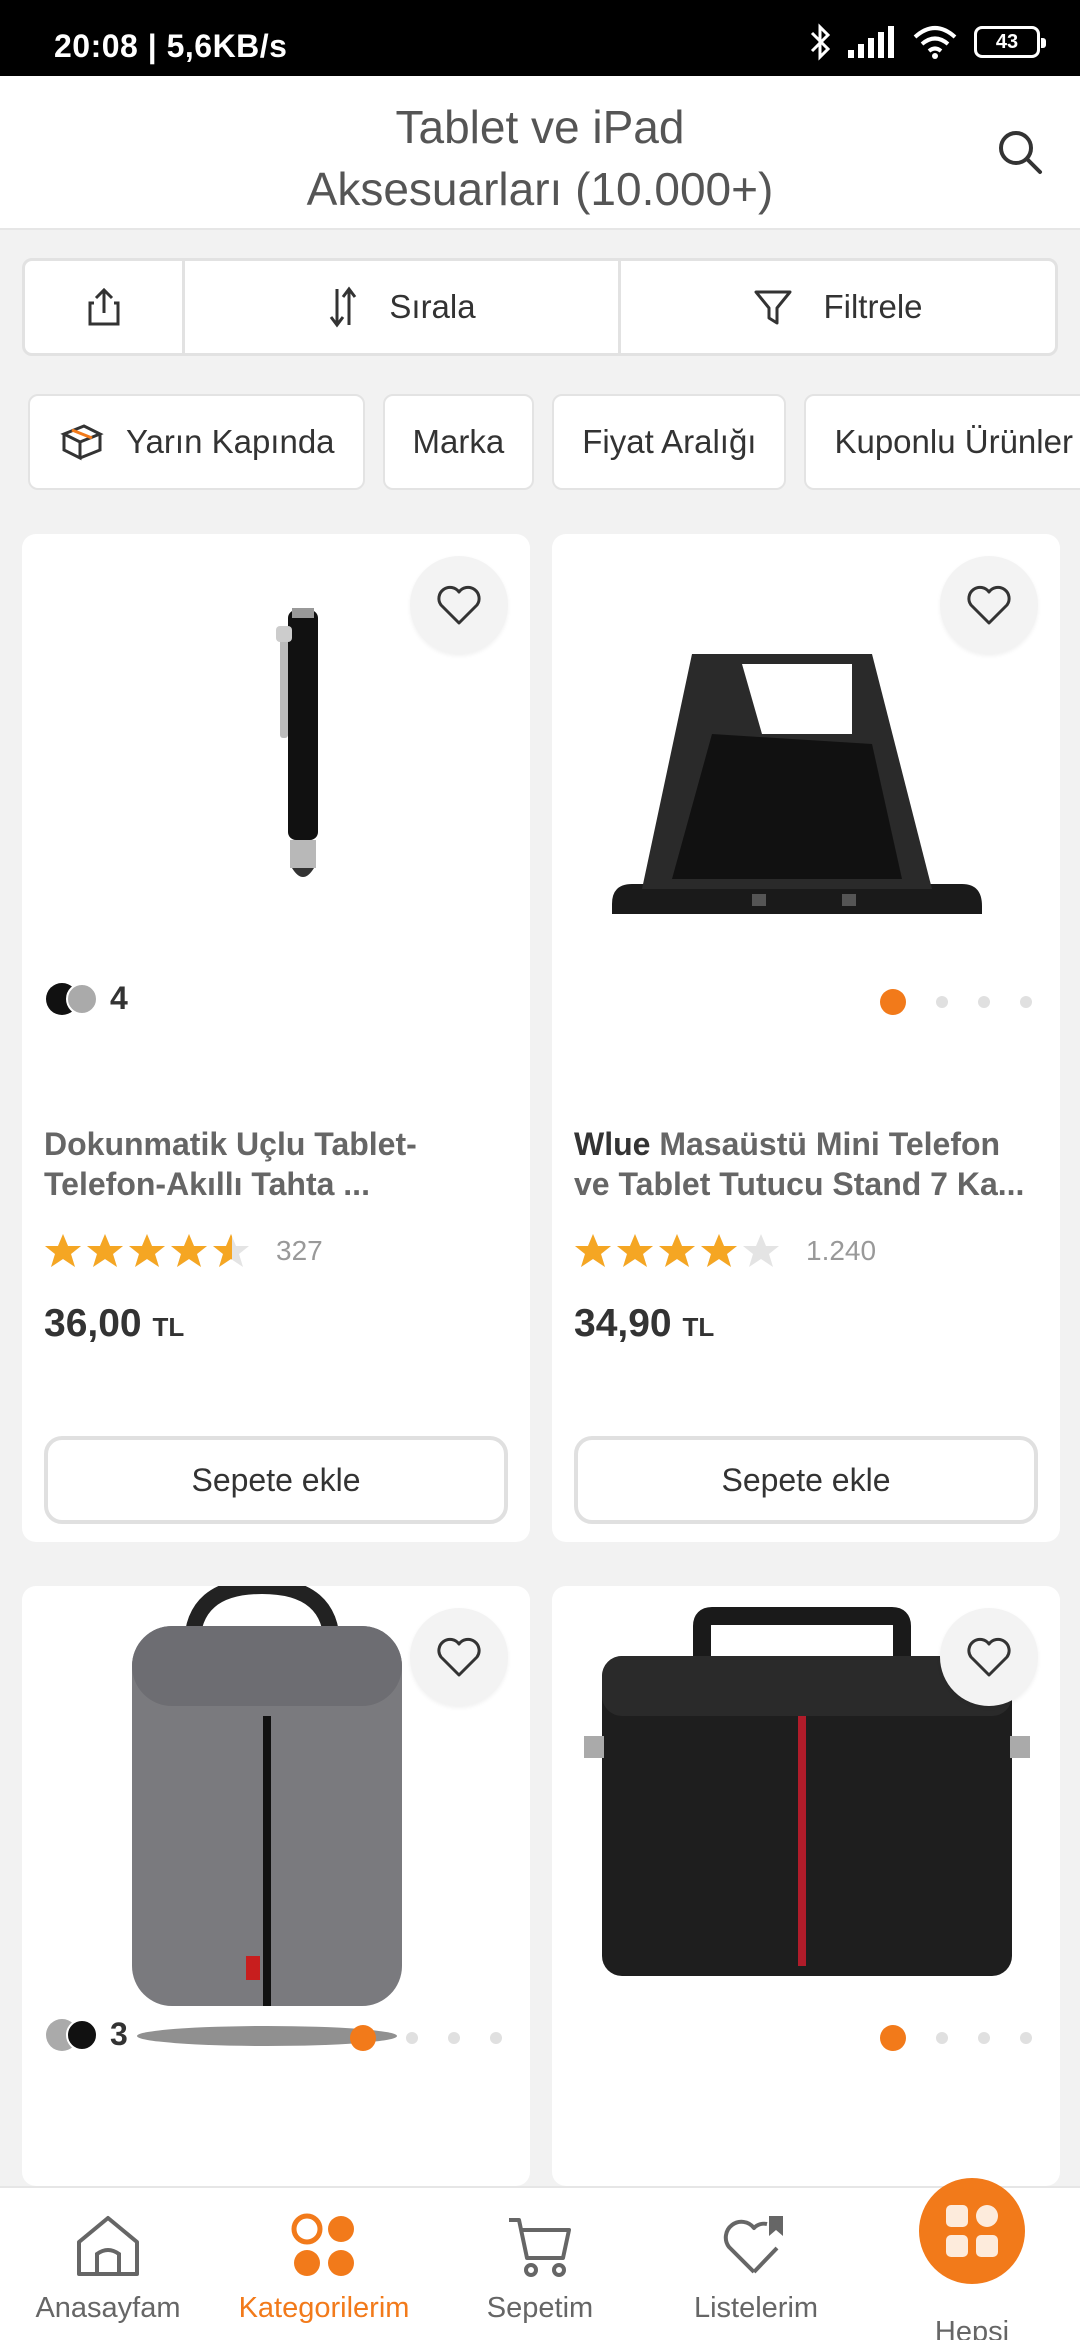 The height and width of the screenshot is (2340, 1080). Describe the element at coordinates (871, 42) in the screenshot. I see `signal-icon` at that location.